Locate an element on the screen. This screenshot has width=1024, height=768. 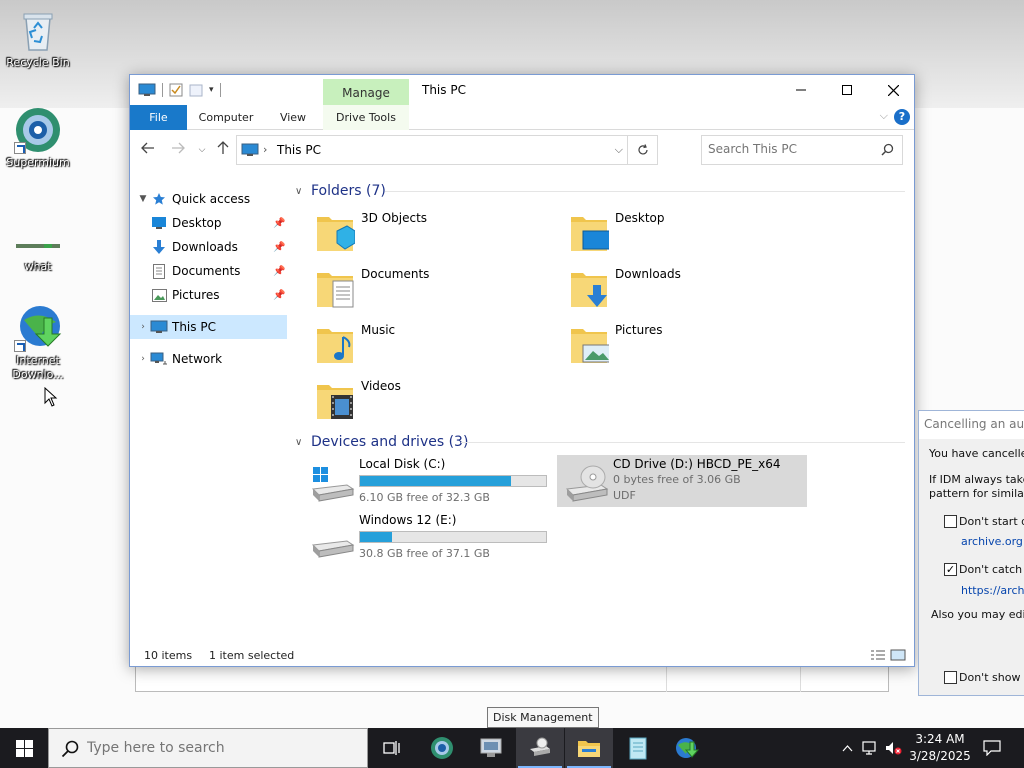
details-view-icon is located at coordinates (878, 655).